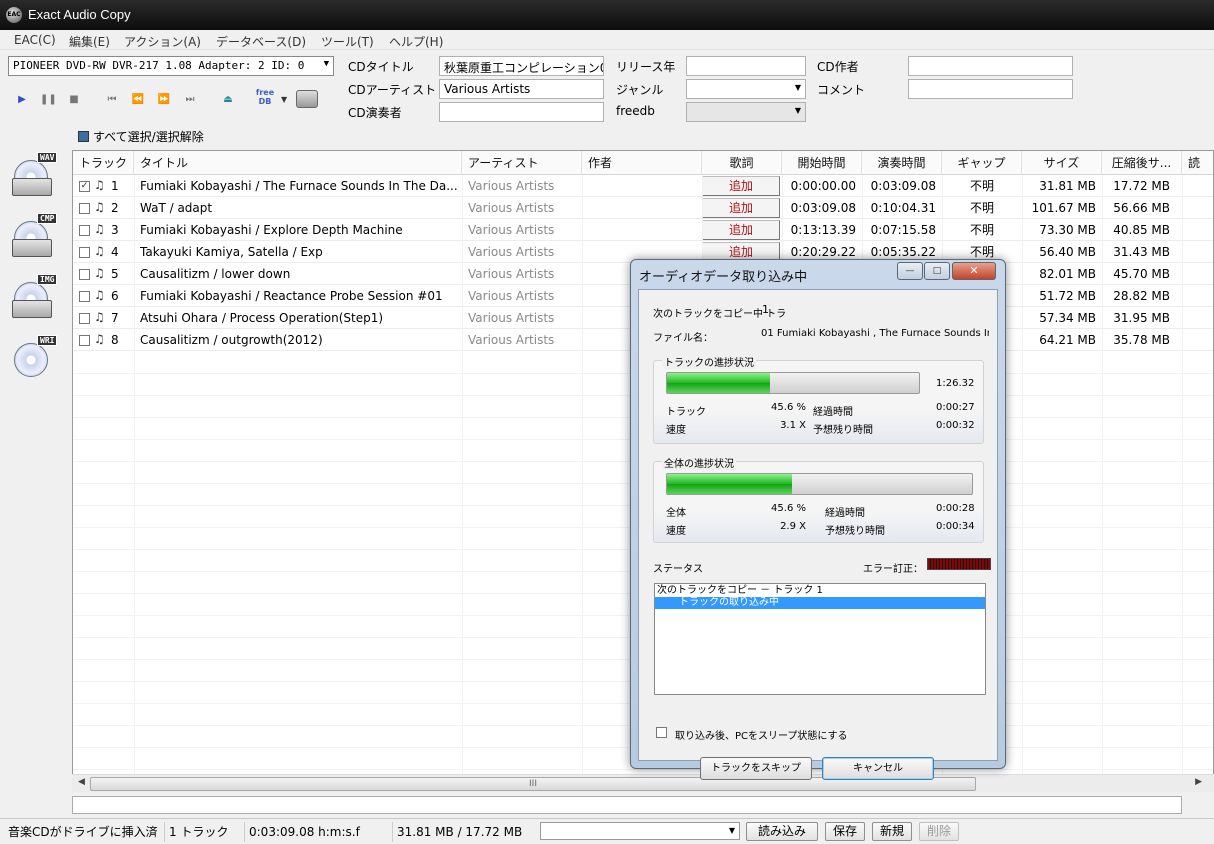 This screenshot has width=1214, height=844. I want to click on col-read: 読, so click(1197, 163).